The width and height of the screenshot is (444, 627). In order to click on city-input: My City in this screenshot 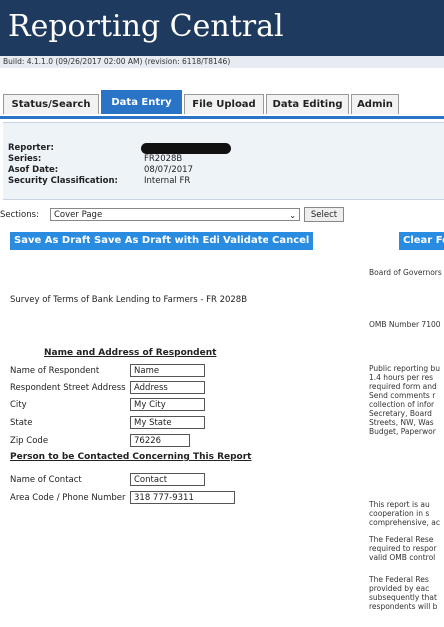, I will do `click(167, 404)`.